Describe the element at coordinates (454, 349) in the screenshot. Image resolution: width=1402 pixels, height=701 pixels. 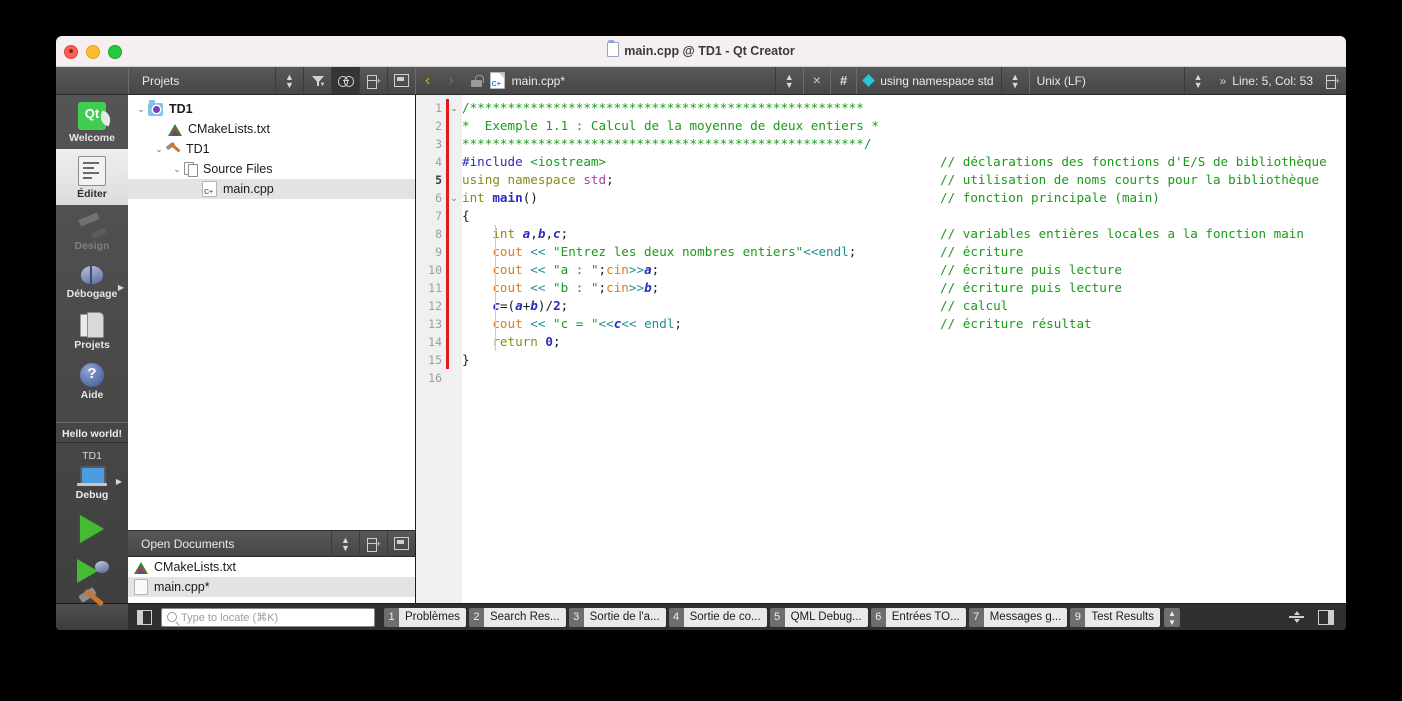
I see `fold-marker-column: ⌄ ⌄` at that location.